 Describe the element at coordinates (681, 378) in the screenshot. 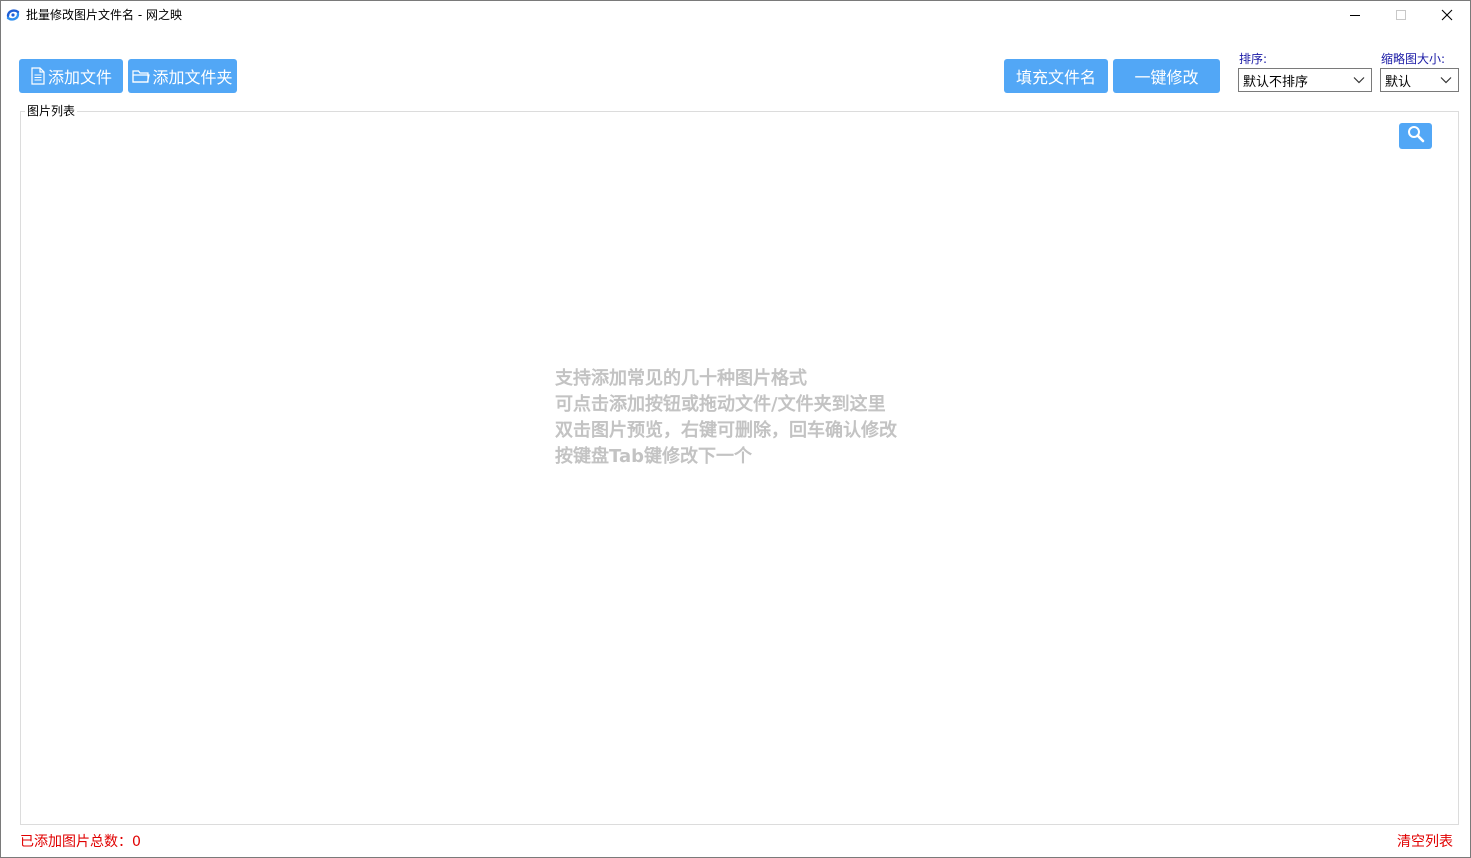

I see `hint-line: 支持添加常见的几十种图片格式` at that location.